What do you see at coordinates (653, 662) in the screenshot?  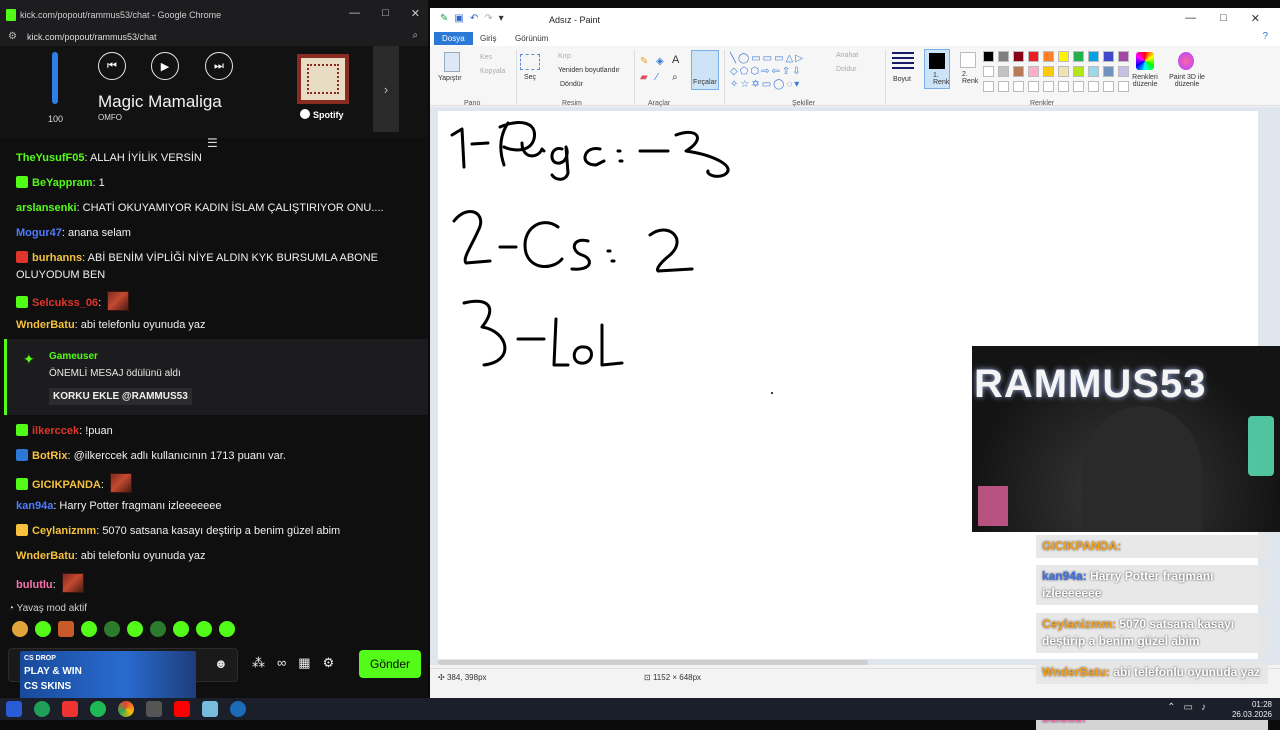 I see `horizontal-scrollbar` at bounding box center [653, 662].